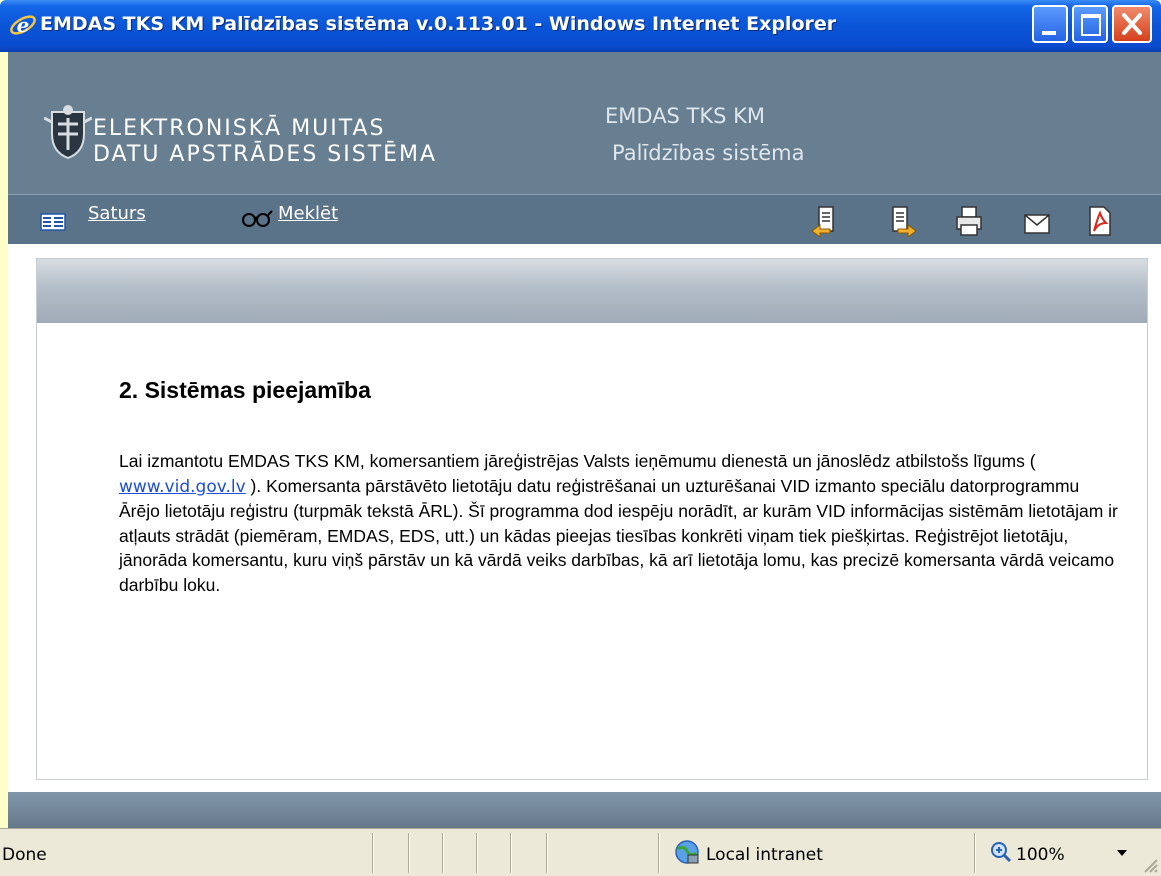 Image resolution: width=1161 pixels, height=876 pixels. I want to click on logo-text-line1: ELEKTRONISKĀ MUITAS, so click(239, 128).